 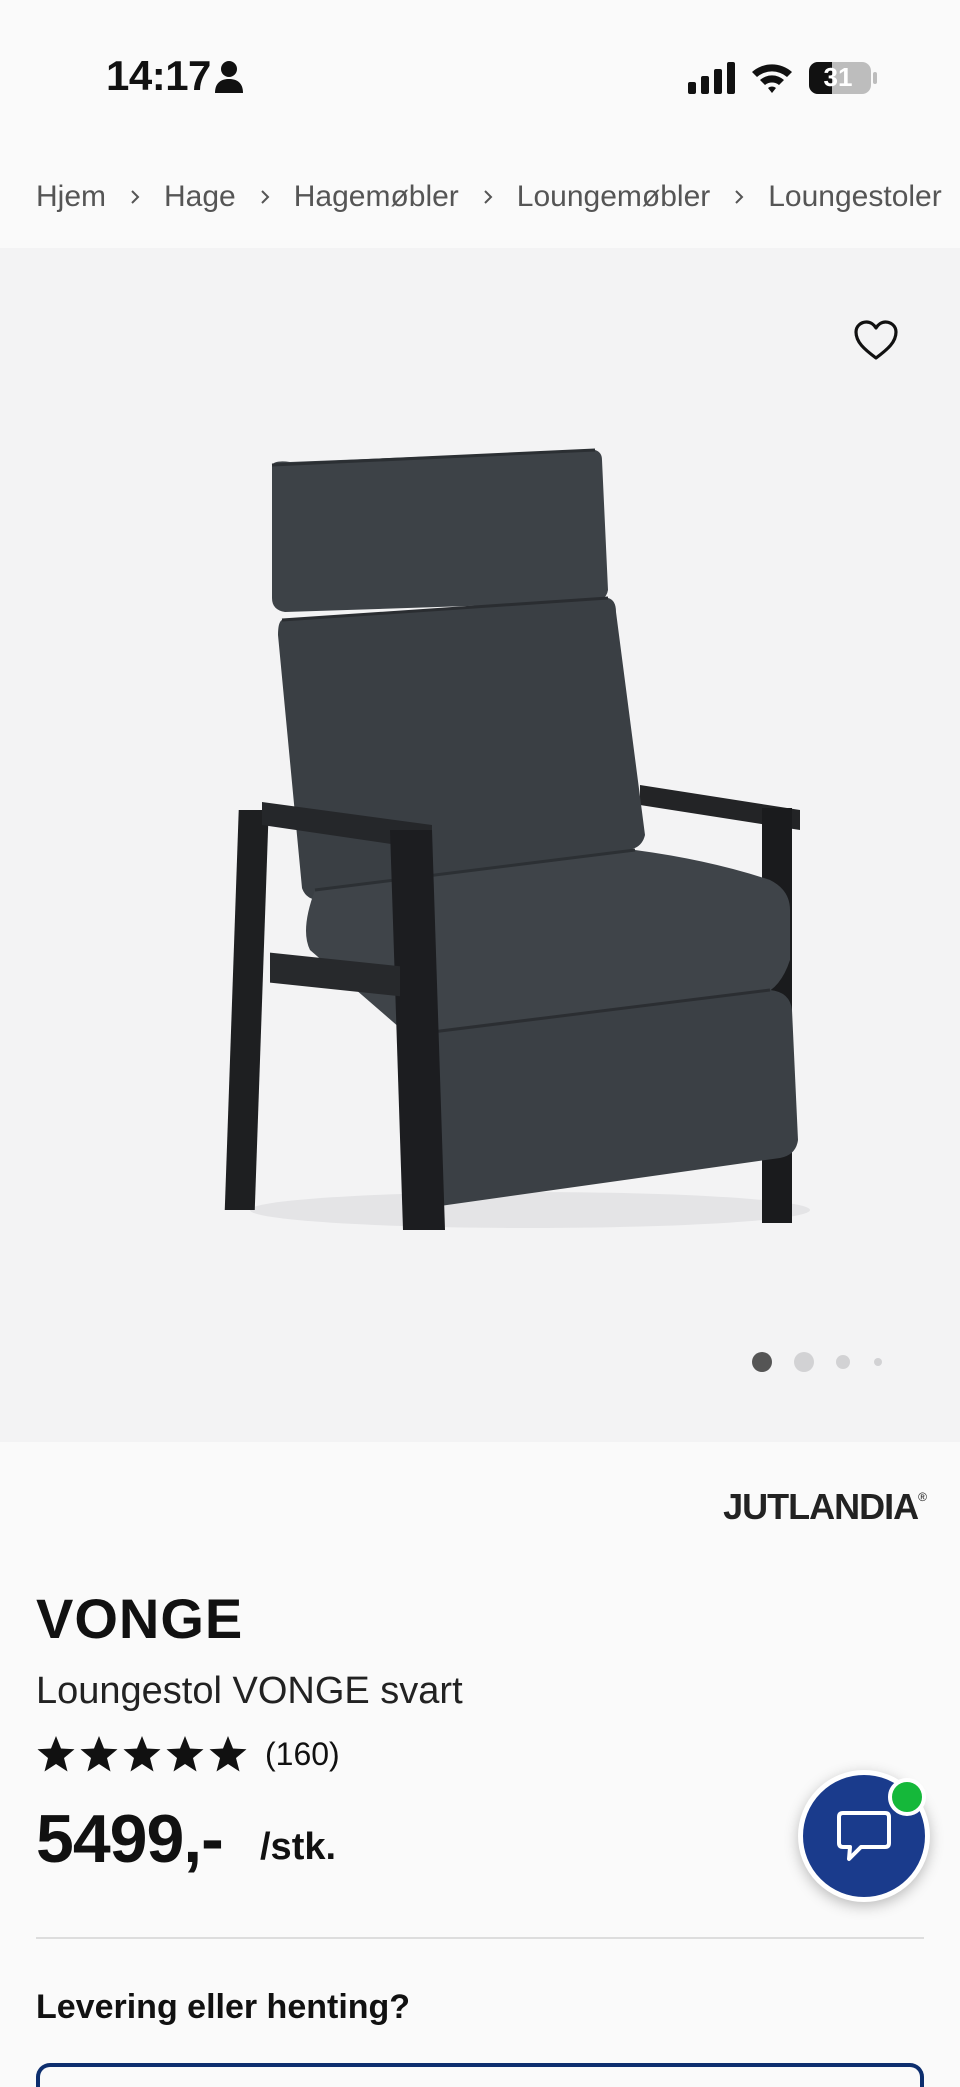 I want to click on breadcrumb-item-loungemobler: Loungemøbler, so click(x=613, y=197).